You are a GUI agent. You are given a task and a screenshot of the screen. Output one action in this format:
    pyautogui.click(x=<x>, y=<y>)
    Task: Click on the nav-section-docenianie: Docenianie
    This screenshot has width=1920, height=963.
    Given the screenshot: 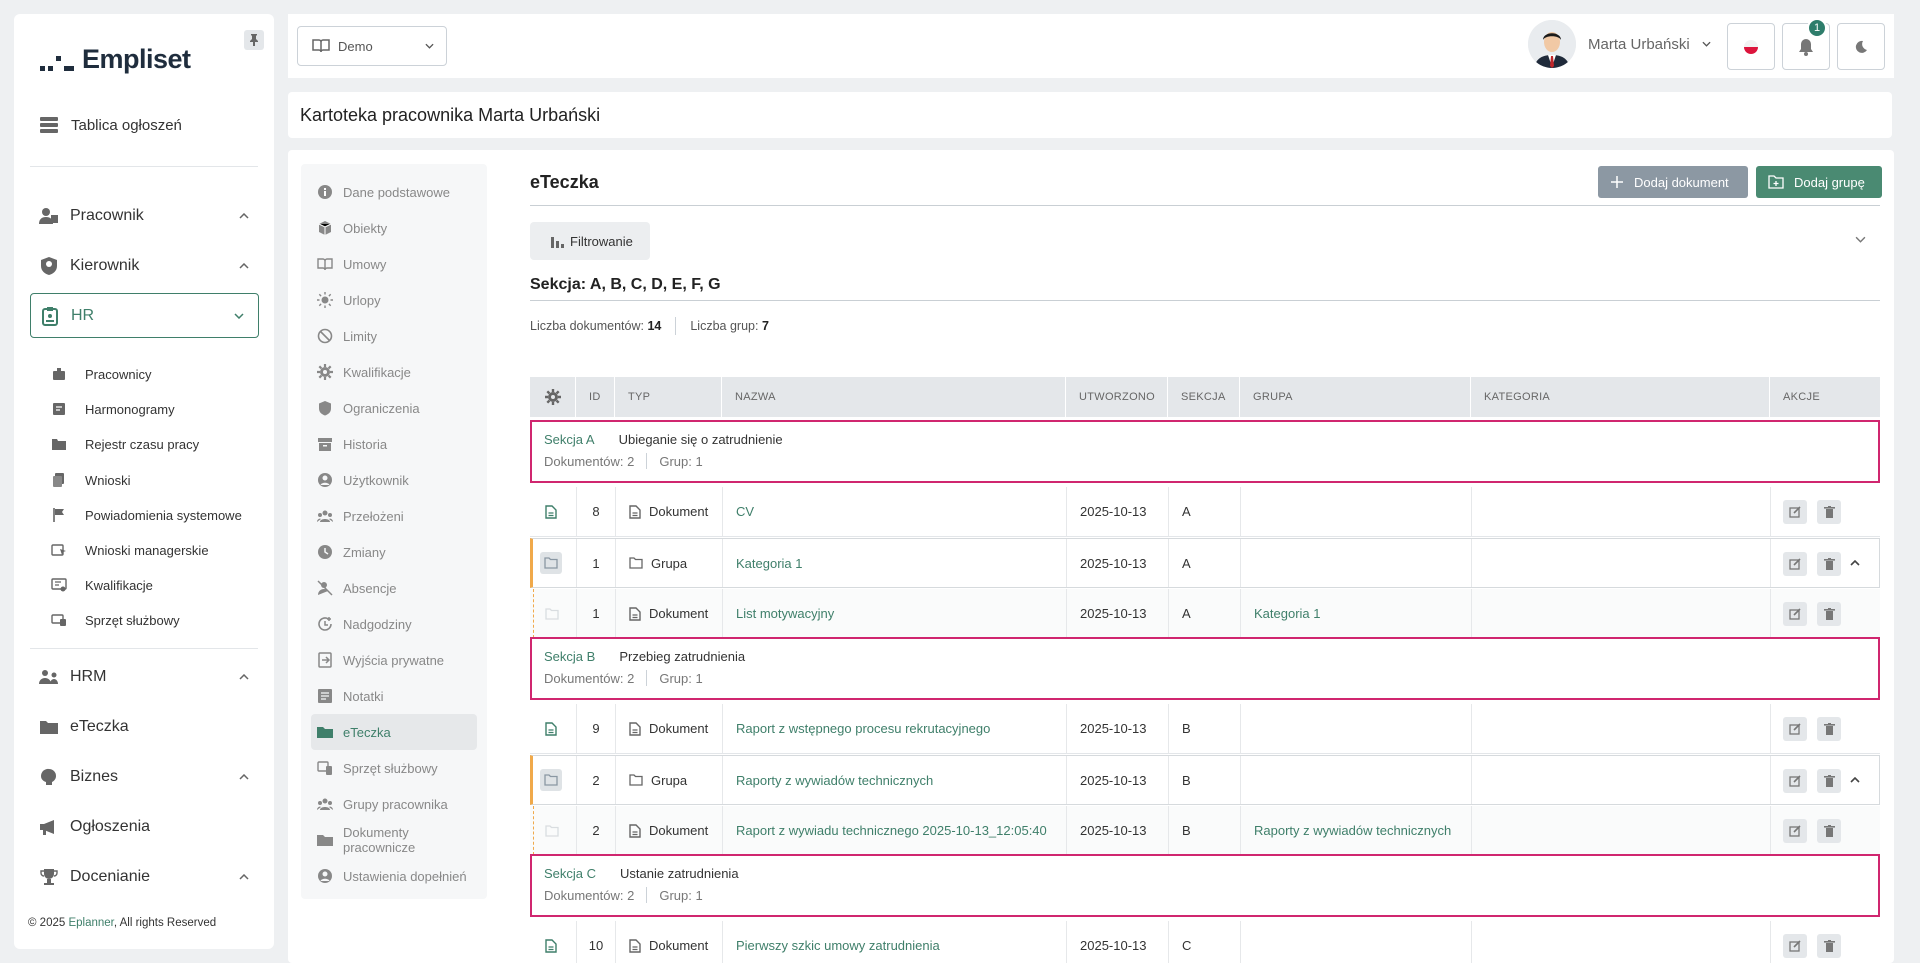 What is the action you would take?
    pyautogui.click(x=144, y=877)
    